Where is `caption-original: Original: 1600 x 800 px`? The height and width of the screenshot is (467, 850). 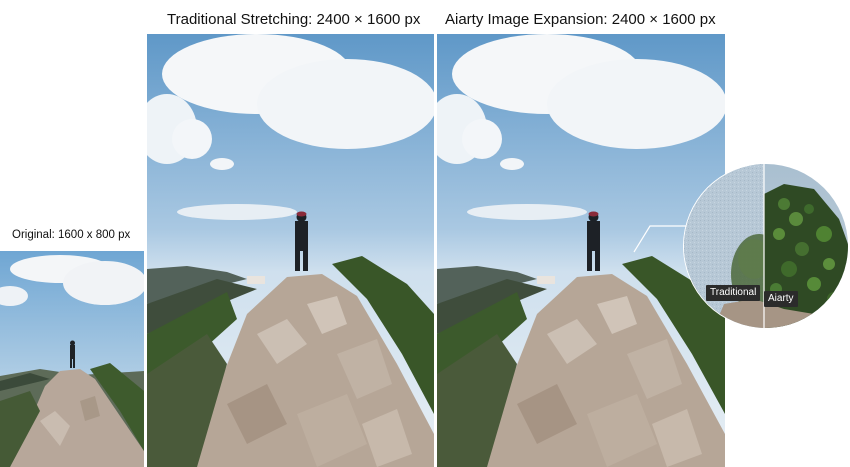
caption-original: Original: 1600 x 800 px is located at coordinates (71, 235).